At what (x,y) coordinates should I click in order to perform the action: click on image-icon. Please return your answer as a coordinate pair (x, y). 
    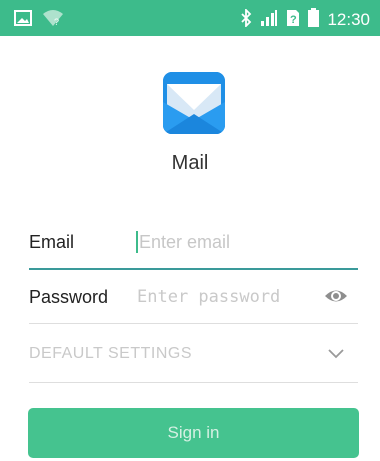
    Looking at the image, I should click on (23, 20).